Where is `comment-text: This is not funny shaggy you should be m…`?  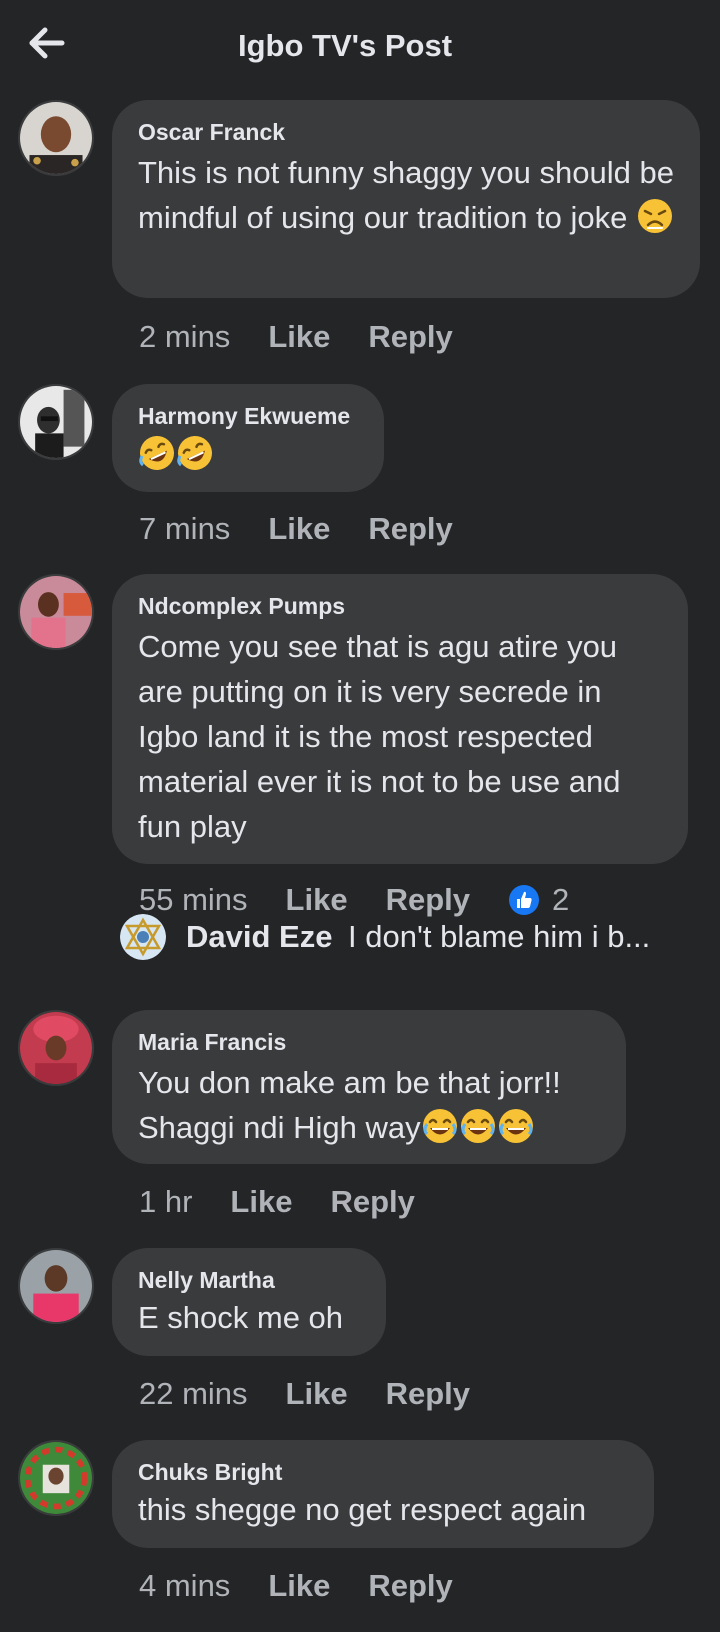 comment-text: This is not funny shaggy you should be m… is located at coordinates (406, 195).